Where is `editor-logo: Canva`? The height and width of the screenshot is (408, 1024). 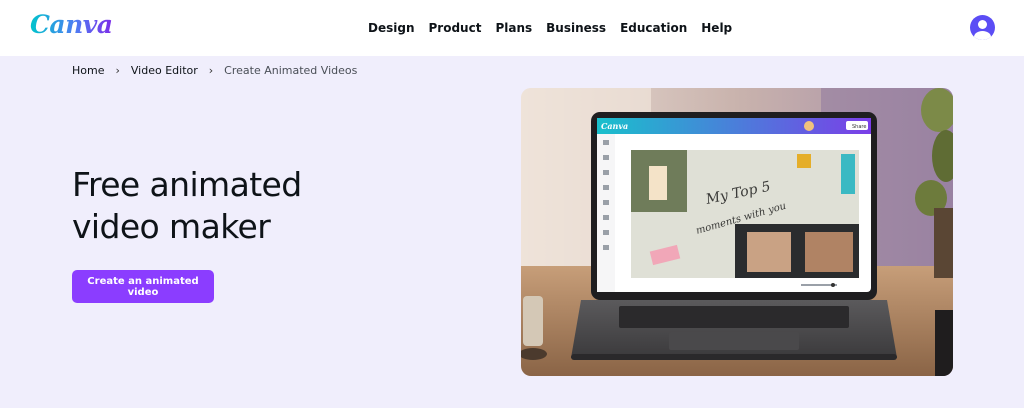 editor-logo: Canva is located at coordinates (614, 126).